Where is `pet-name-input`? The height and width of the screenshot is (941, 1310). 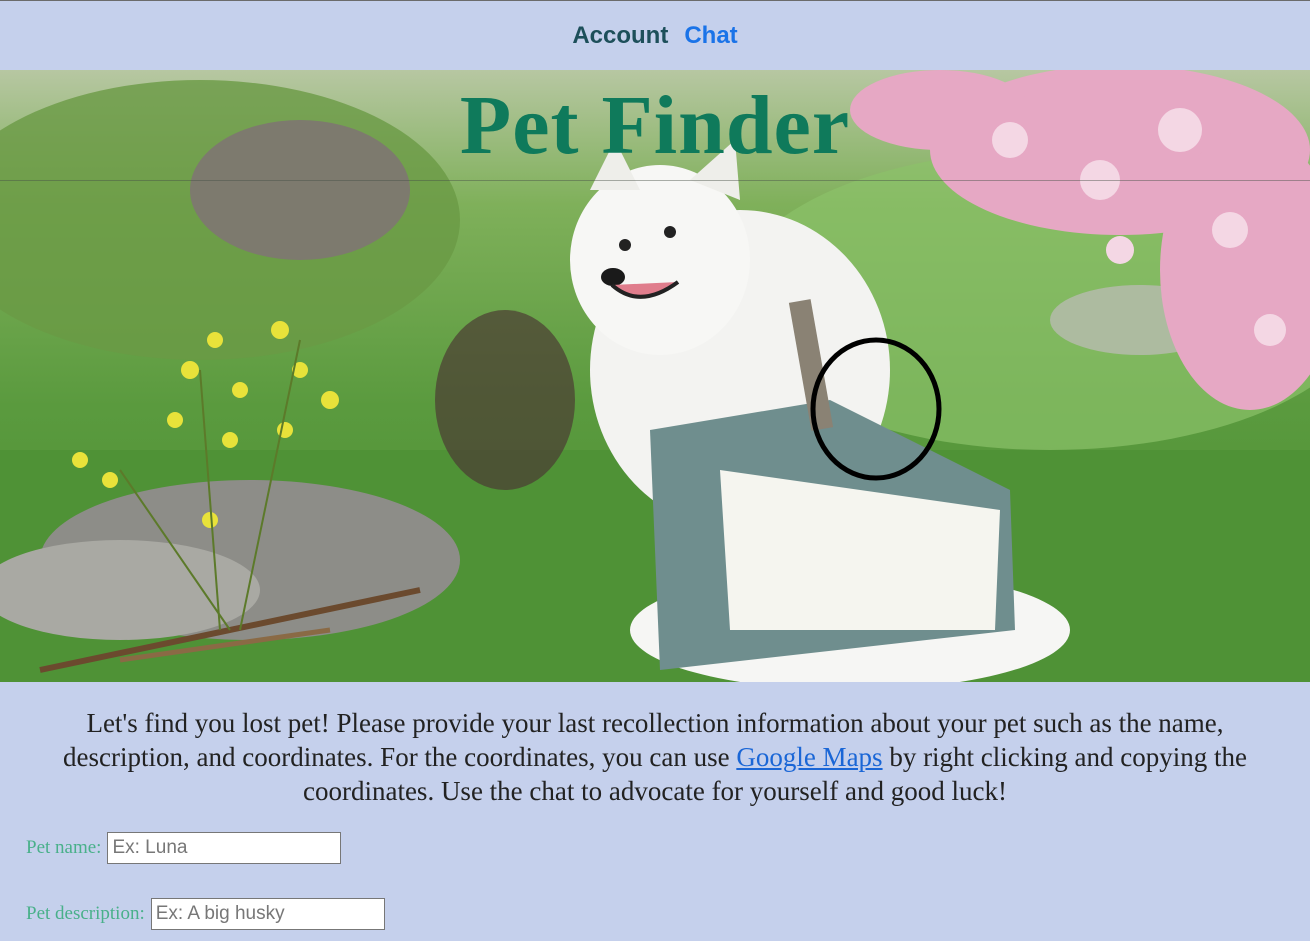 pet-name-input is located at coordinates (224, 848).